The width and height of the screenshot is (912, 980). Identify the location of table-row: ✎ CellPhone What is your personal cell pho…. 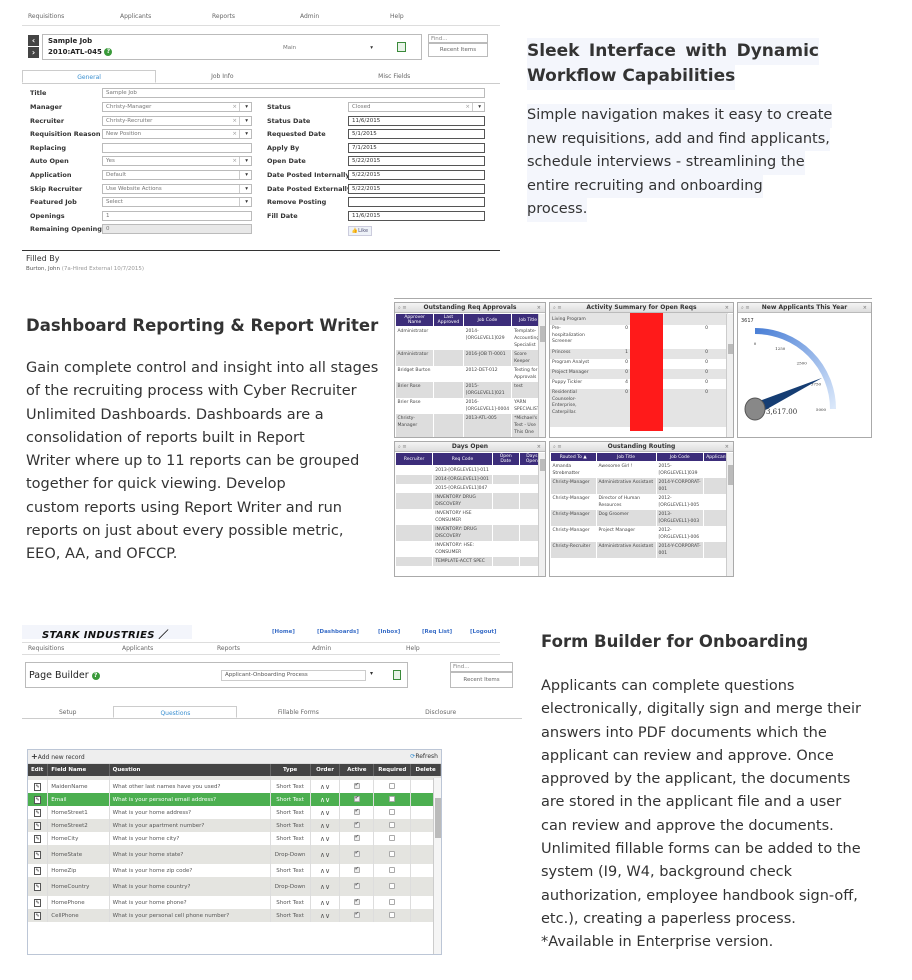
(234, 915).